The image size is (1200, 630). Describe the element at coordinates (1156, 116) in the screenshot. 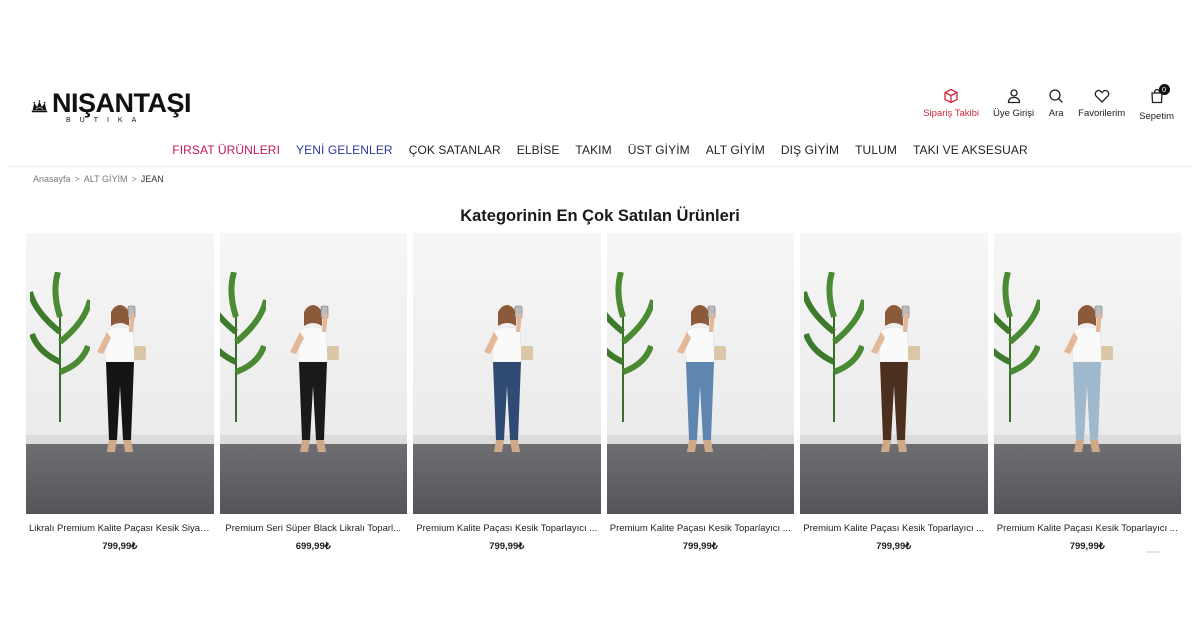

I see `cart-label: Sepetim` at that location.